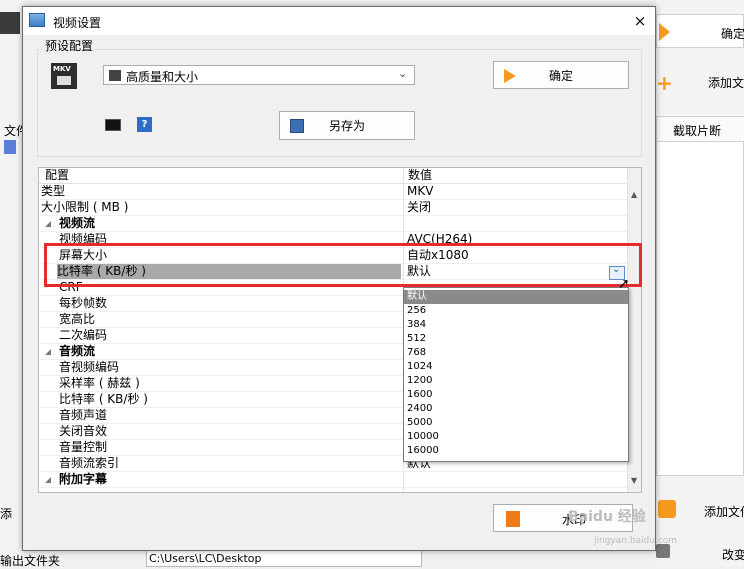 This screenshot has width=744, height=569. I want to click on console-icon, so click(113, 125).